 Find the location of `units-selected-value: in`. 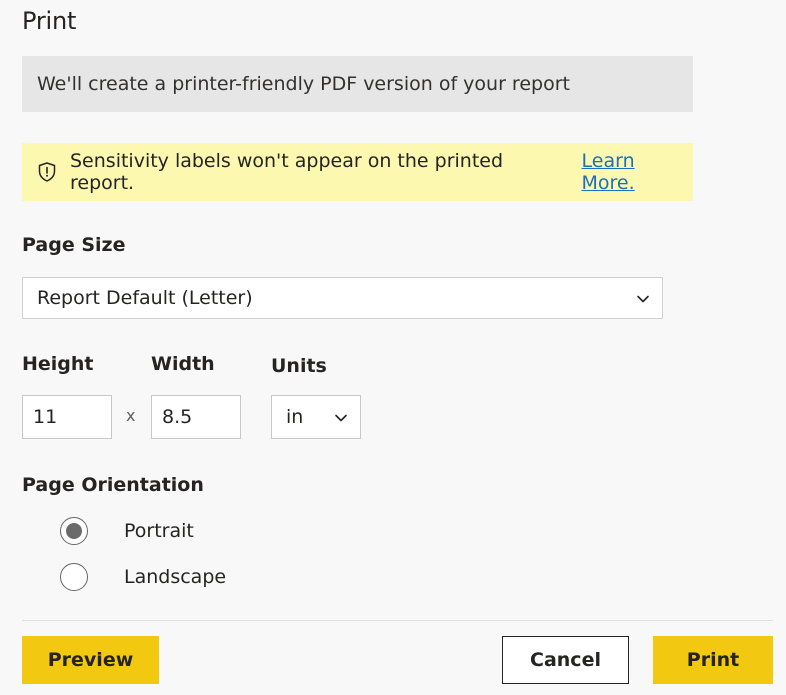

units-selected-value: in is located at coordinates (295, 417).